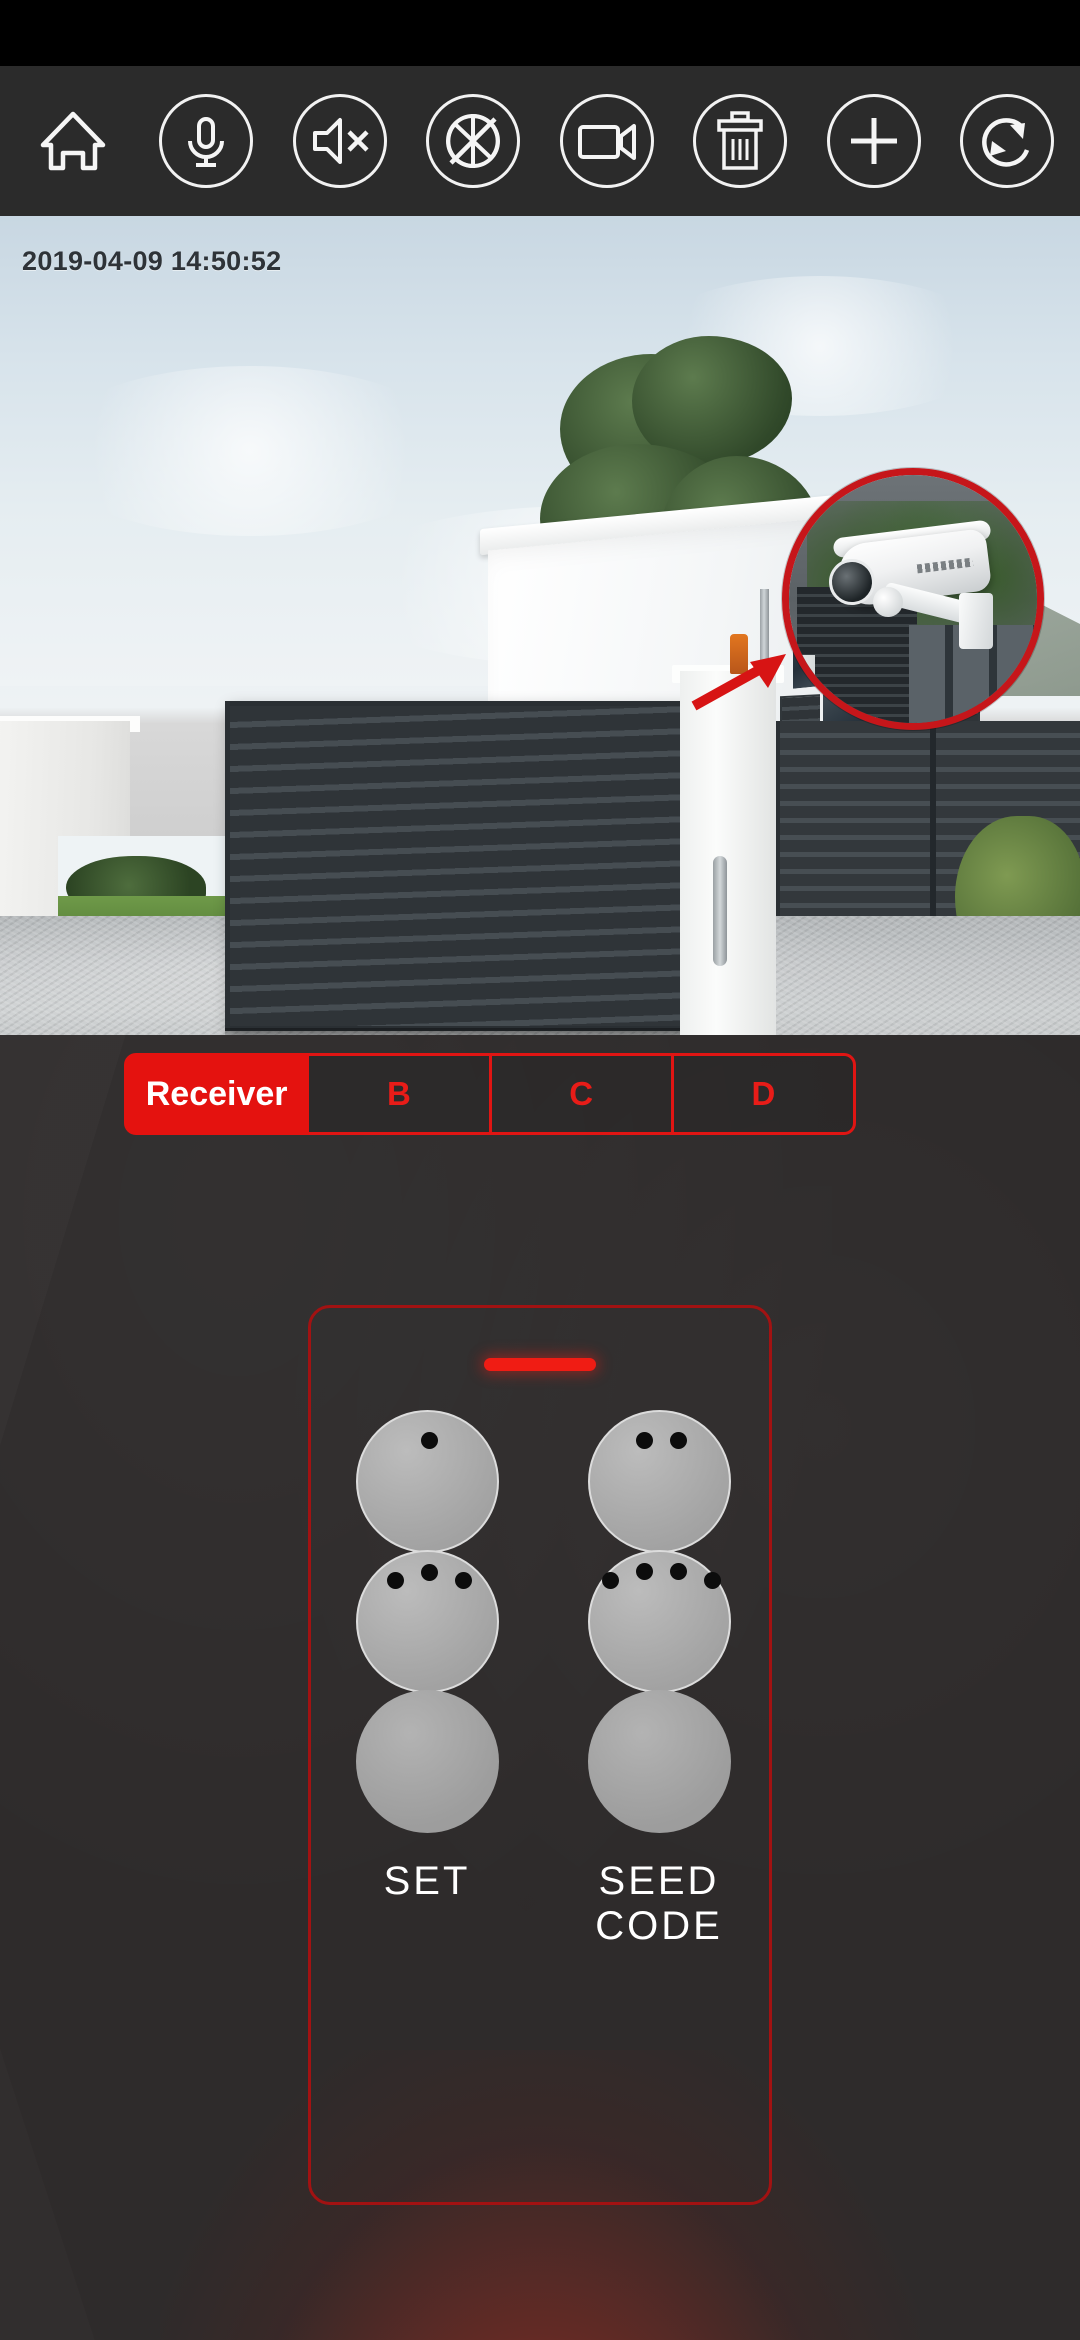  What do you see at coordinates (460, 866) in the screenshot?
I see `sliding-gate` at bounding box center [460, 866].